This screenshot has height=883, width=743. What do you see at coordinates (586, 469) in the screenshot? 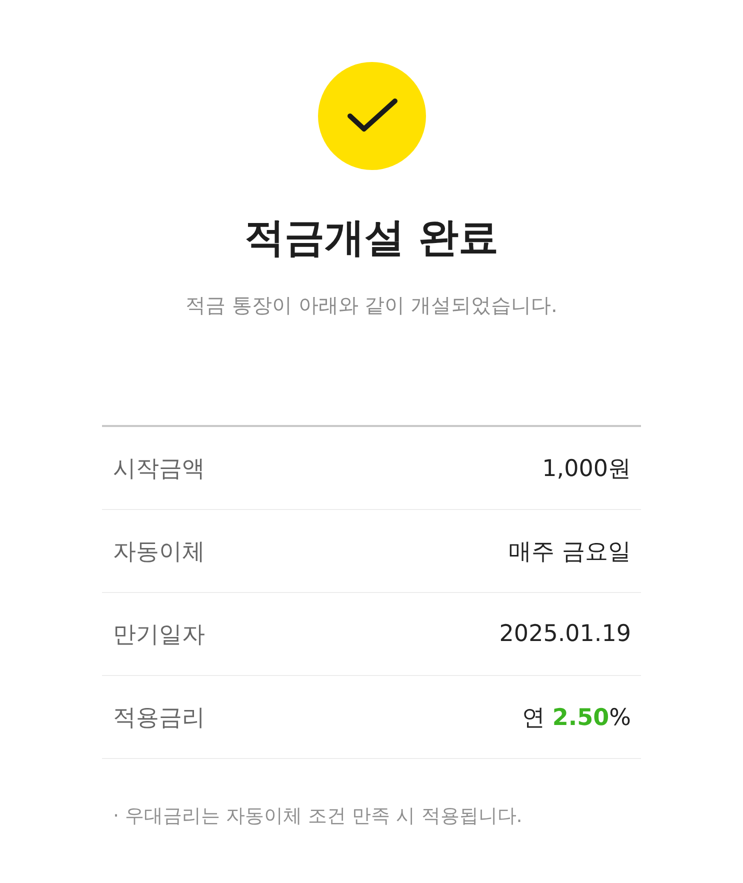
I see `detail-value: 1,000원` at bounding box center [586, 469].